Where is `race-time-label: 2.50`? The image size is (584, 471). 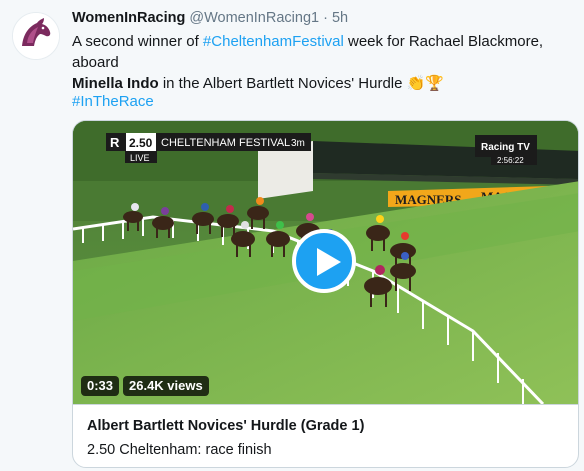 race-time-label: 2.50 is located at coordinates (141, 143).